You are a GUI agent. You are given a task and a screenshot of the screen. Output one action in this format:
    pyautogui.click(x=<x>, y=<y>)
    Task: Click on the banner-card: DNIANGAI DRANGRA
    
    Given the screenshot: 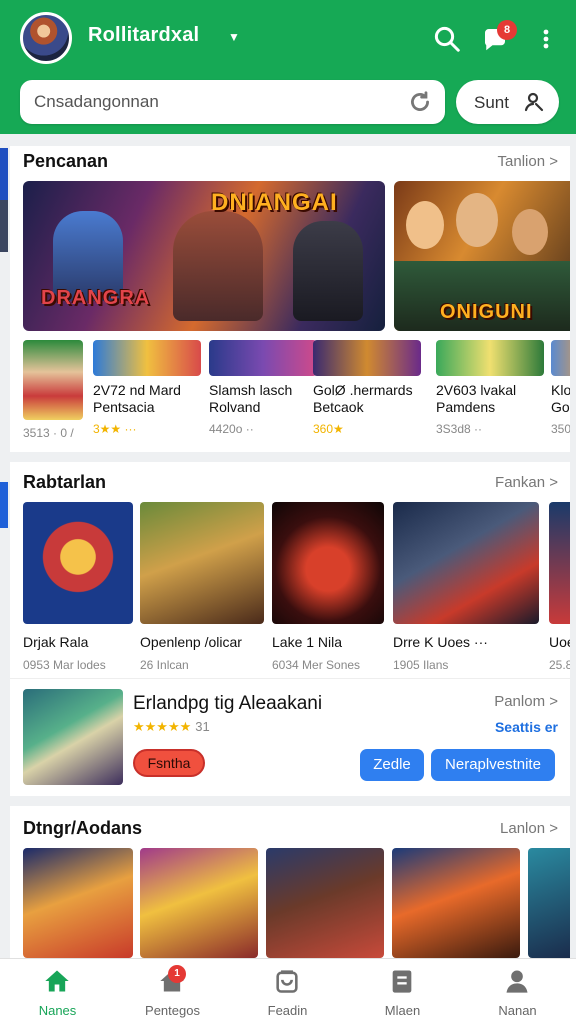 What is the action you would take?
    pyautogui.click(x=204, y=256)
    